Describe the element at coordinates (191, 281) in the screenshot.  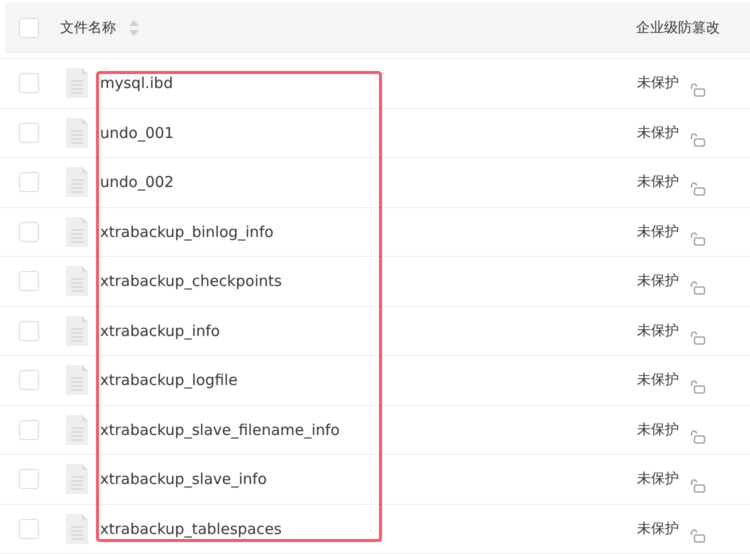
I see `file-name: xtrabackup_checkpoints` at that location.